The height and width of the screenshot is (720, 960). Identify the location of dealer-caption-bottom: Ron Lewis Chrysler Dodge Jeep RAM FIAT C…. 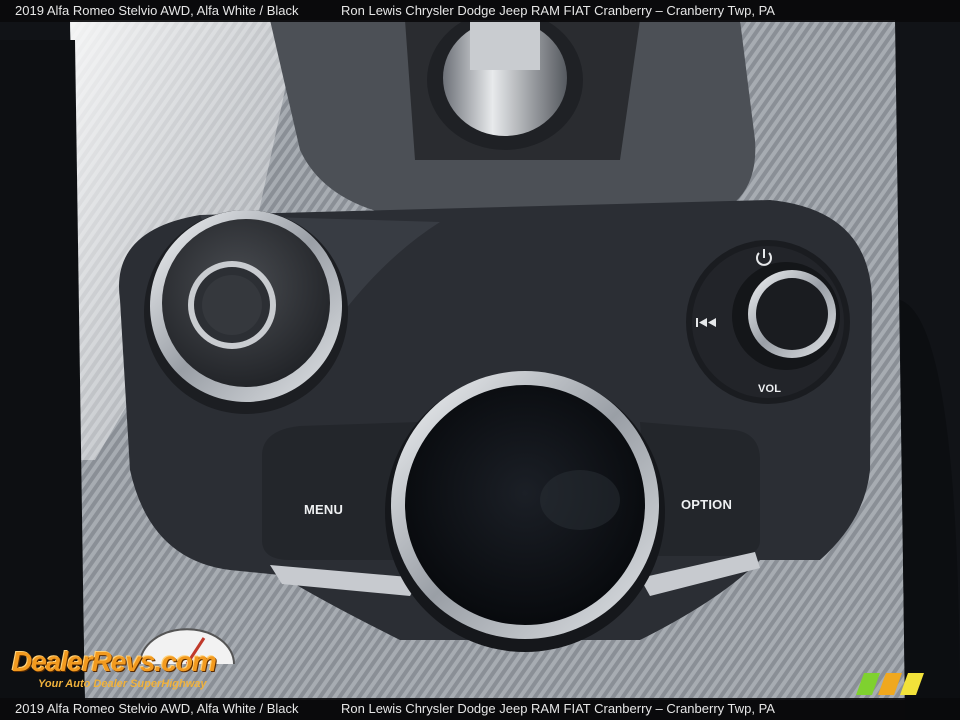
(558, 708).